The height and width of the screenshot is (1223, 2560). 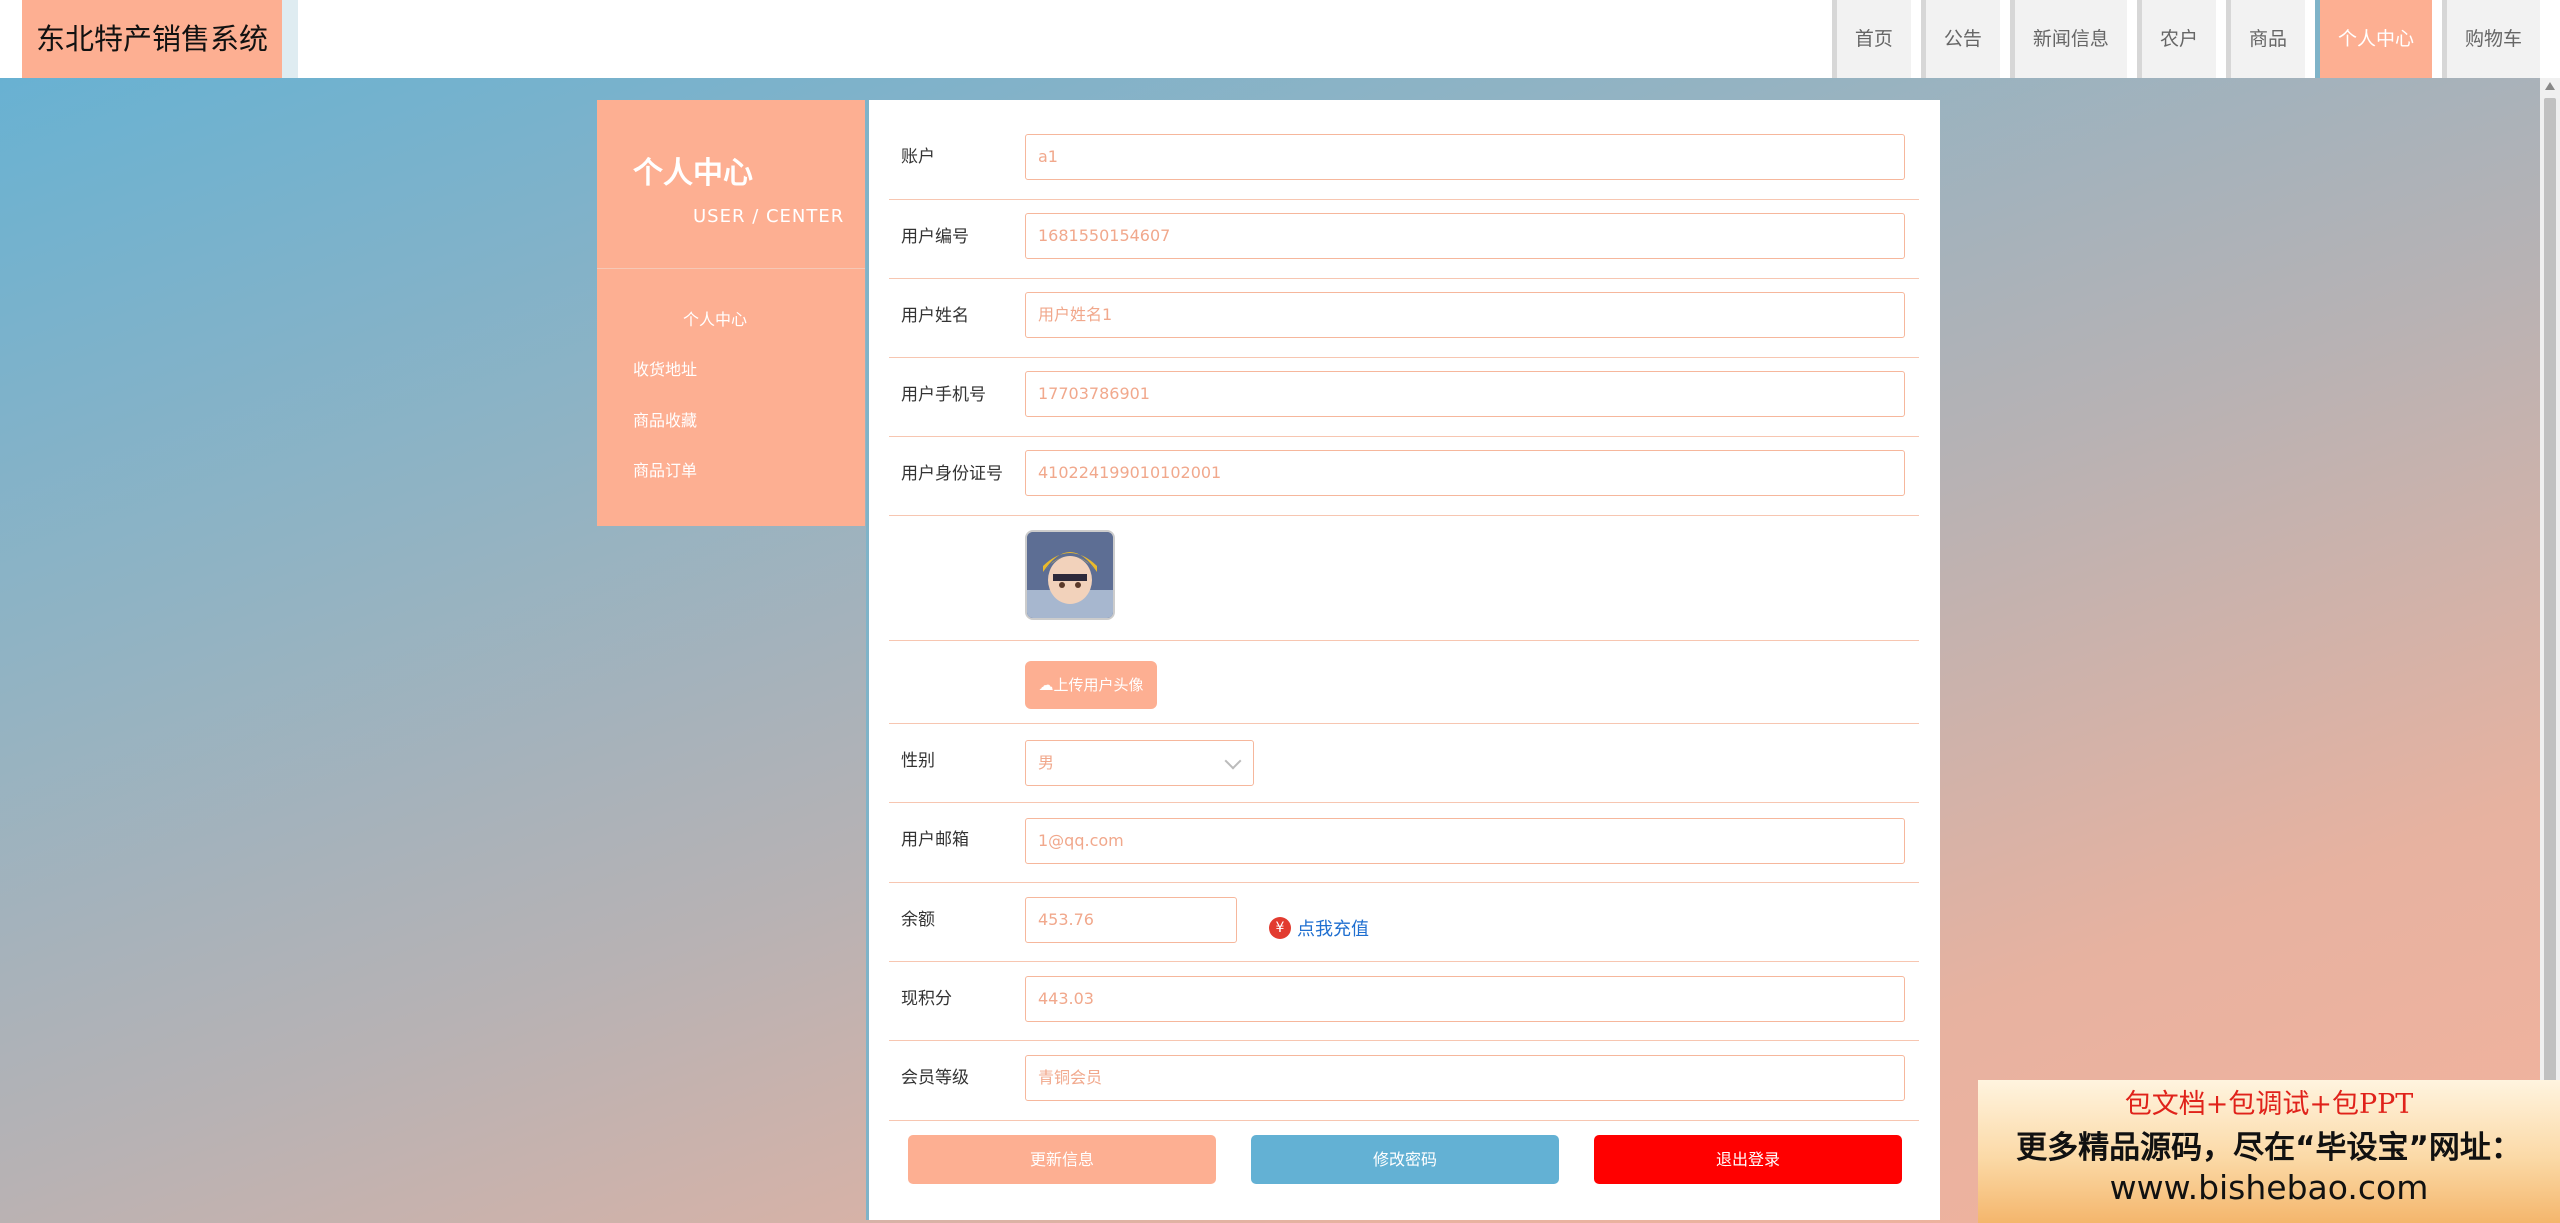 I want to click on upload-avatar-button: ☁上传用户头像, so click(x=1091, y=685).